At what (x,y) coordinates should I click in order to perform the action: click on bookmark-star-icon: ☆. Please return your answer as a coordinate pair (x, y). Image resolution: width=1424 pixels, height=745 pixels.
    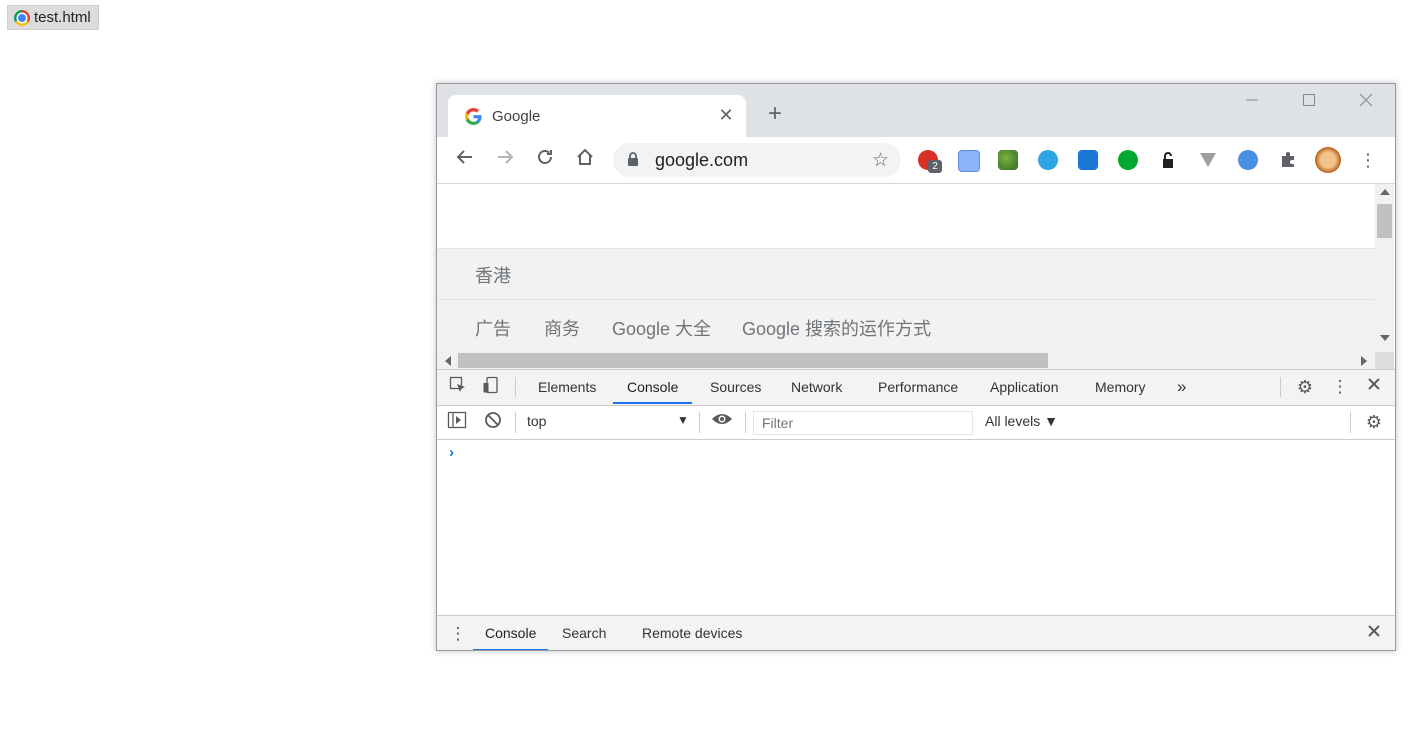
    Looking at the image, I should click on (880, 160).